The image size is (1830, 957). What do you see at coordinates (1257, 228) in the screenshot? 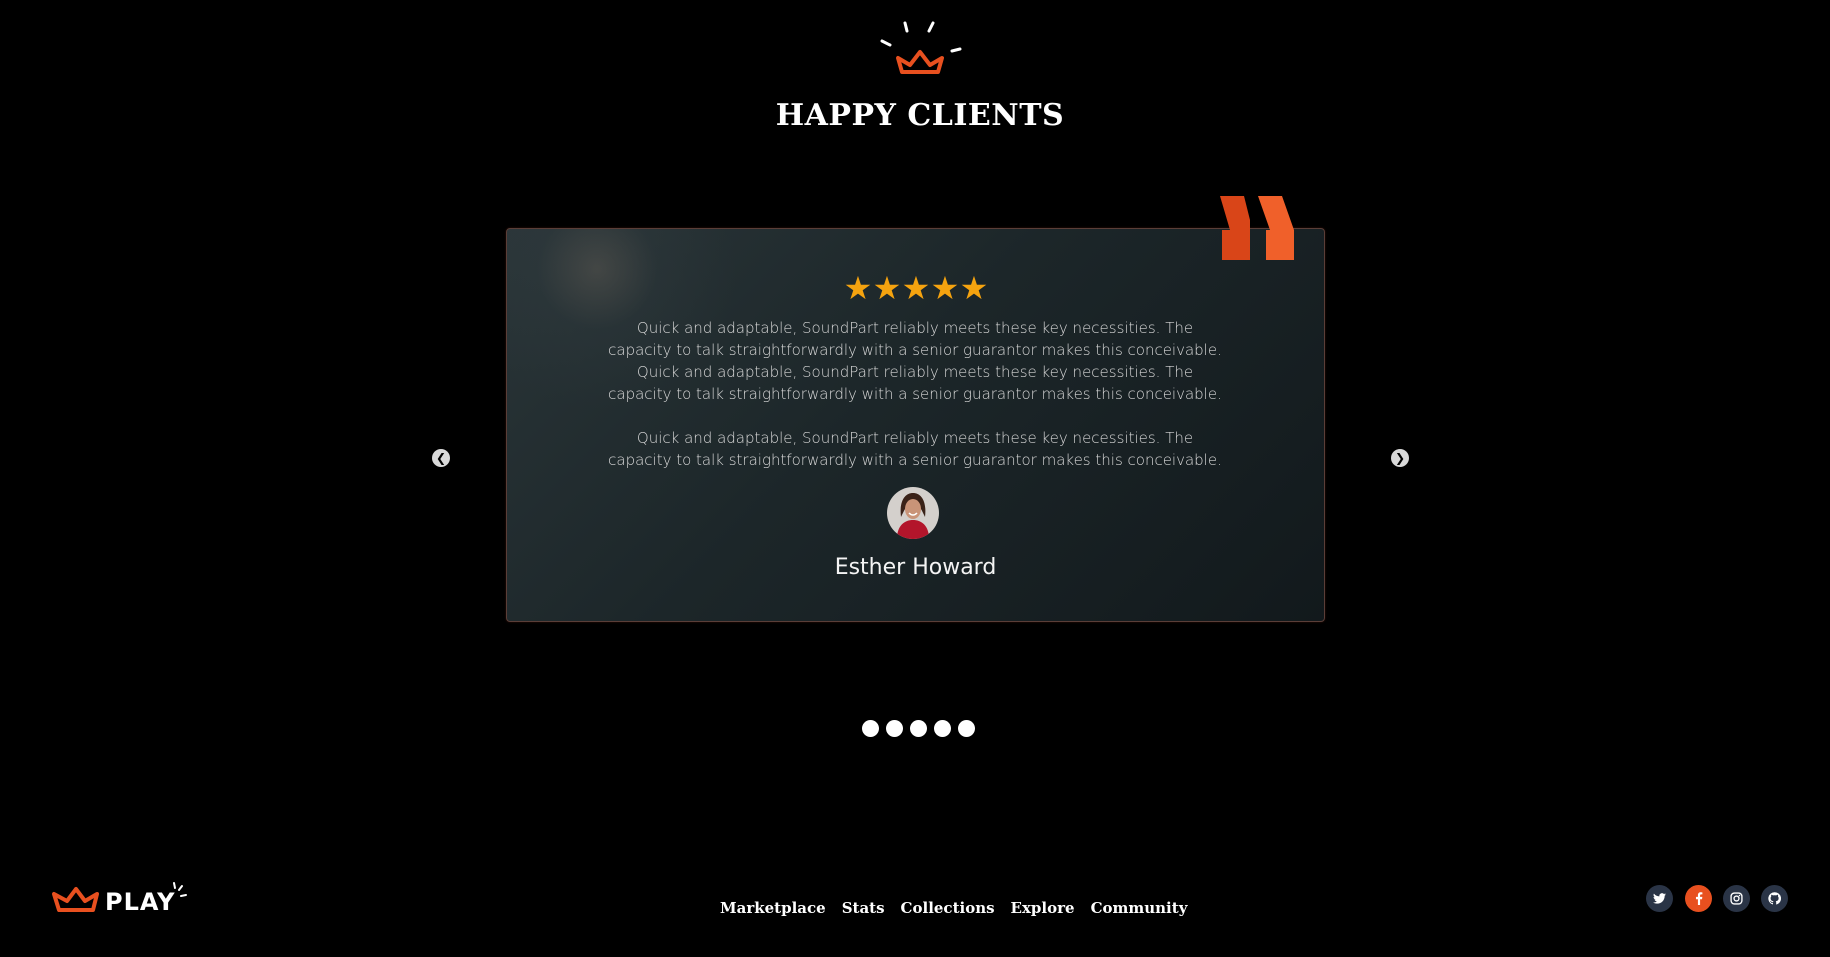
I see `quote-icon` at bounding box center [1257, 228].